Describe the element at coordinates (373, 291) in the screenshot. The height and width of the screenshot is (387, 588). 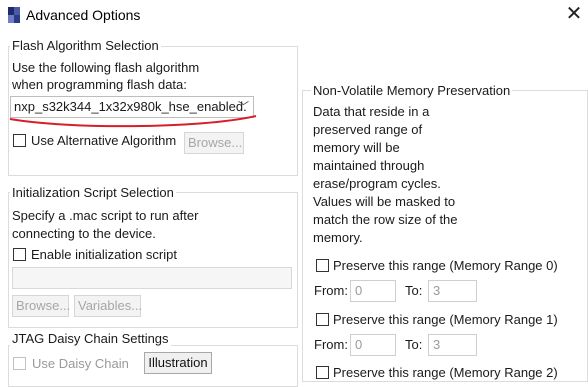
I see `range-0-from-input: 0` at that location.